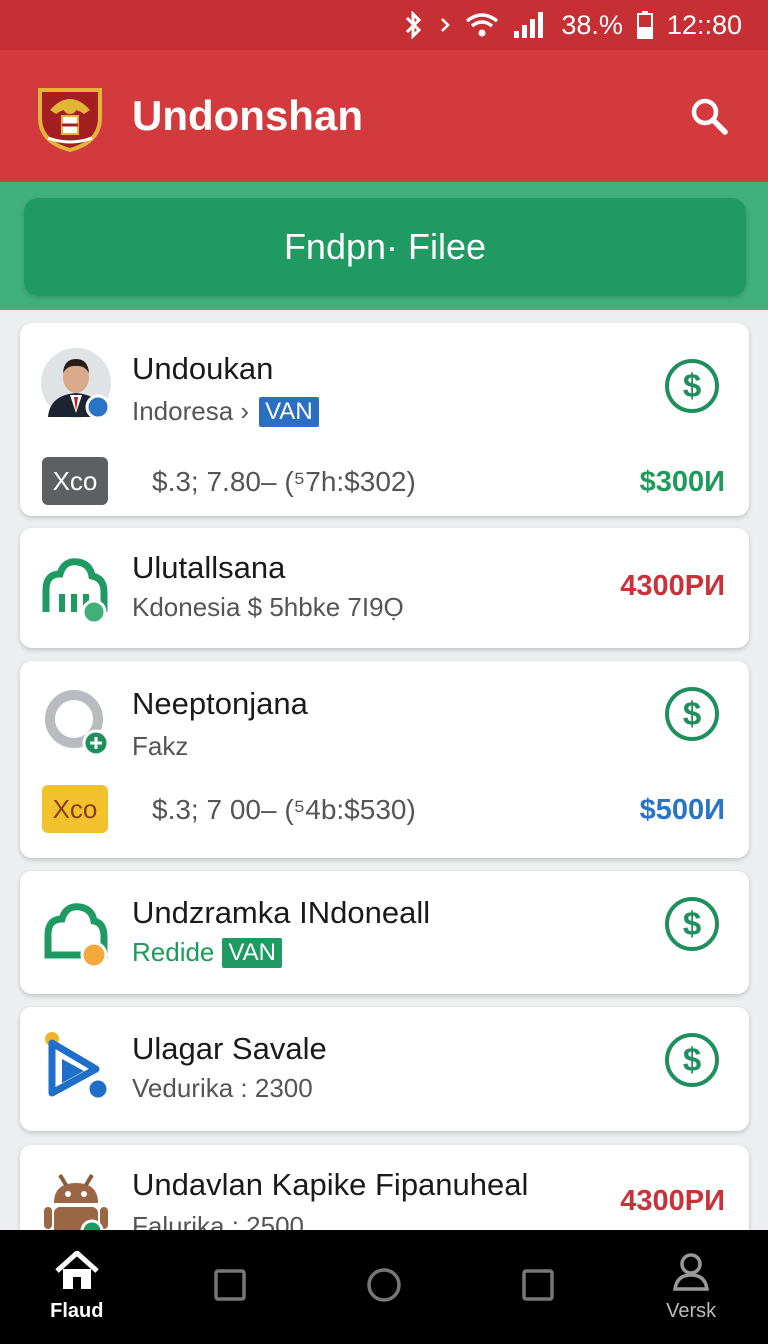  What do you see at coordinates (530, 25) in the screenshot?
I see `signal-icon` at bounding box center [530, 25].